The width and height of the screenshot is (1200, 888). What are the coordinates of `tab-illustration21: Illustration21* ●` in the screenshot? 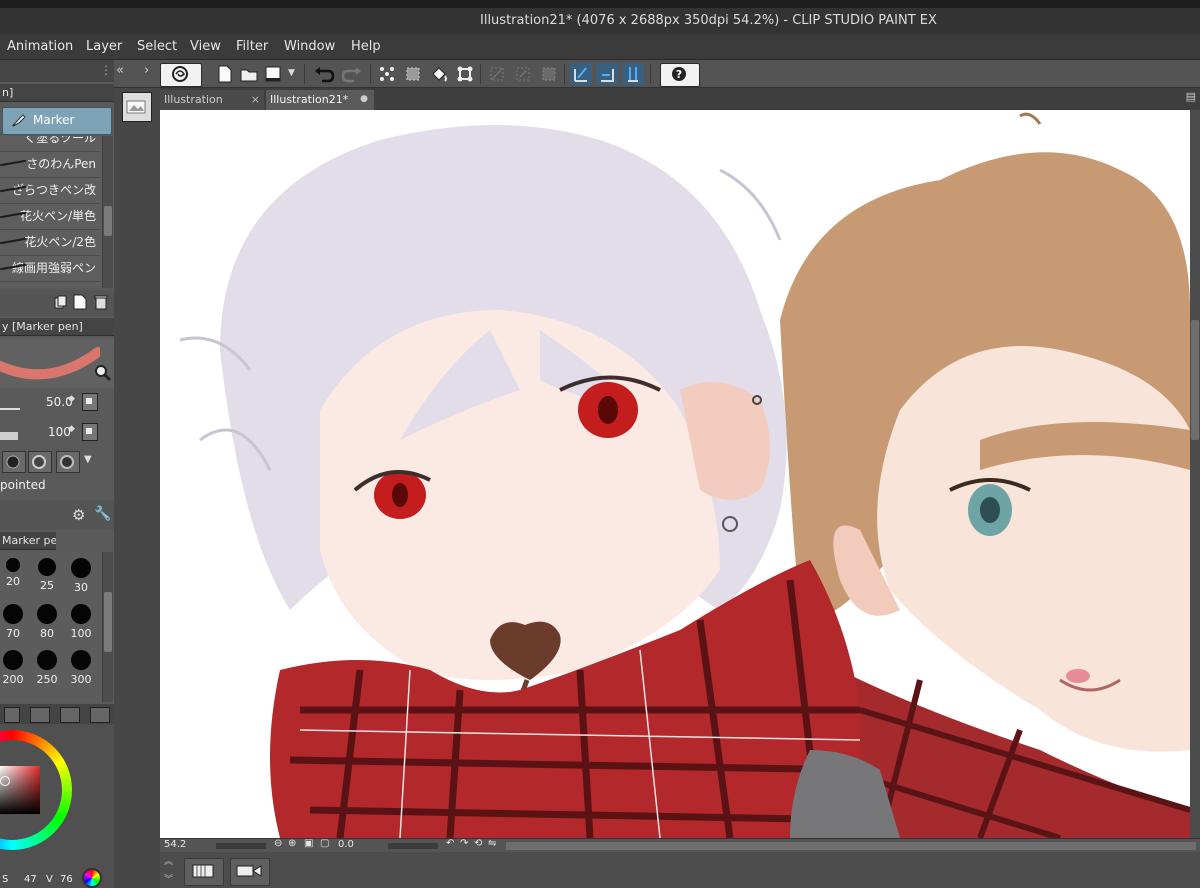 It's located at (320, 100).